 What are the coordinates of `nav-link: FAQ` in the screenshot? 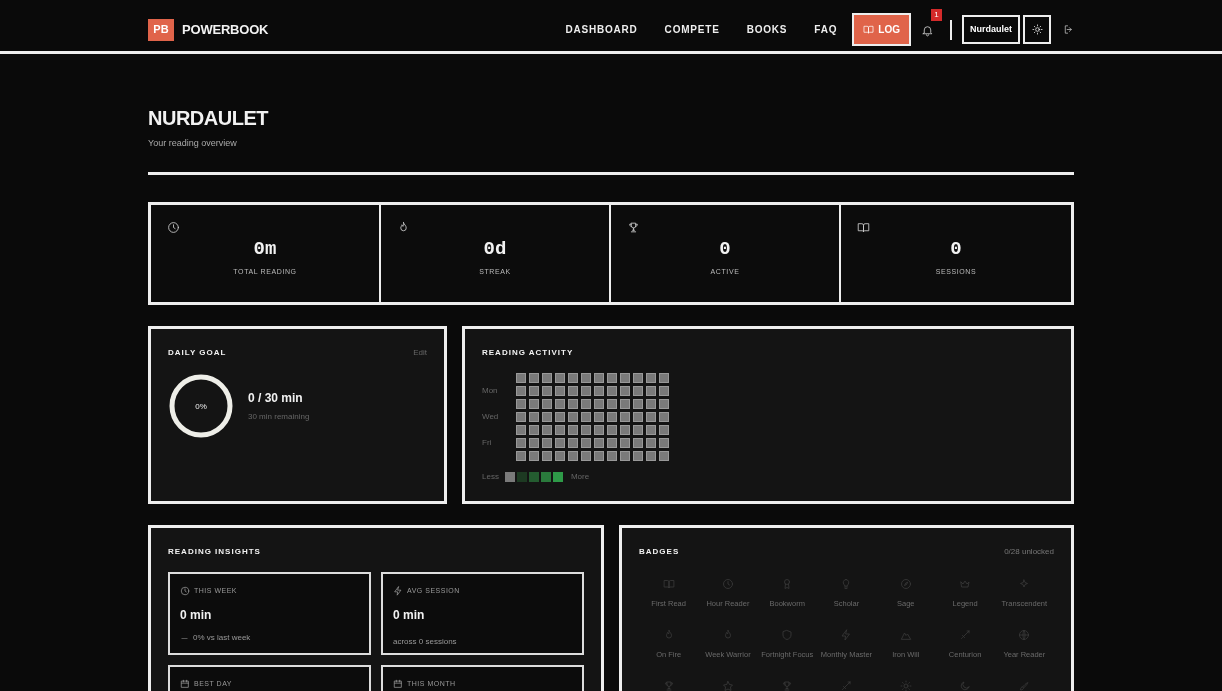 It's located at (826, 29).